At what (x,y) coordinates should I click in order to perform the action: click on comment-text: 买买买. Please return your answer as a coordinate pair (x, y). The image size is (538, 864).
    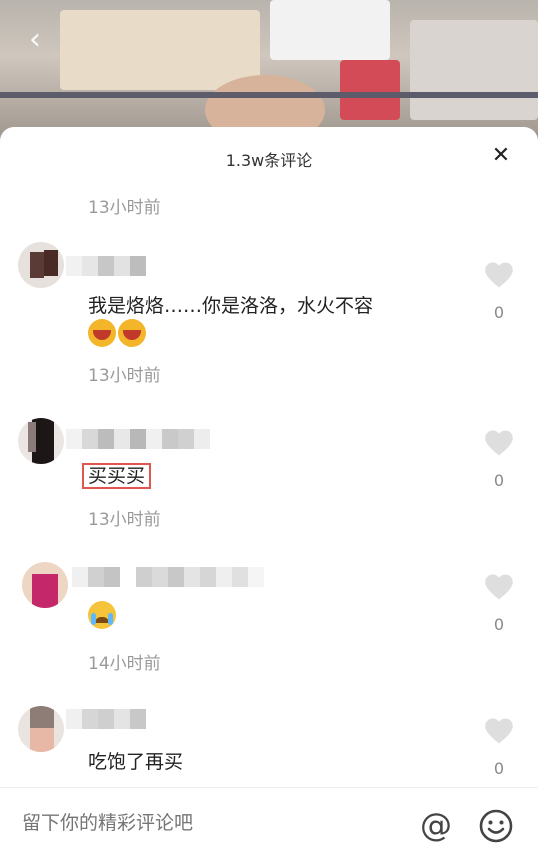
    Looking at the image, I should click on (117, 475).